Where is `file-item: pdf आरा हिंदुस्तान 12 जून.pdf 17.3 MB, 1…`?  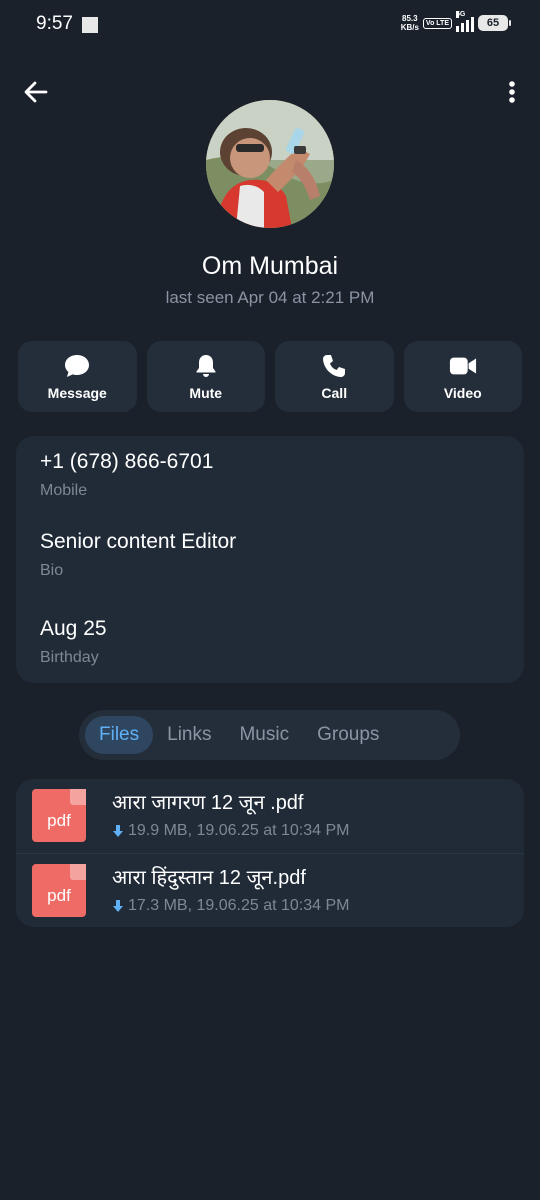
file-item: pdf आरा हिंदुस्तान 12 जून.pdf 17.3 MB, 1… is located at coordinates (270, 890).